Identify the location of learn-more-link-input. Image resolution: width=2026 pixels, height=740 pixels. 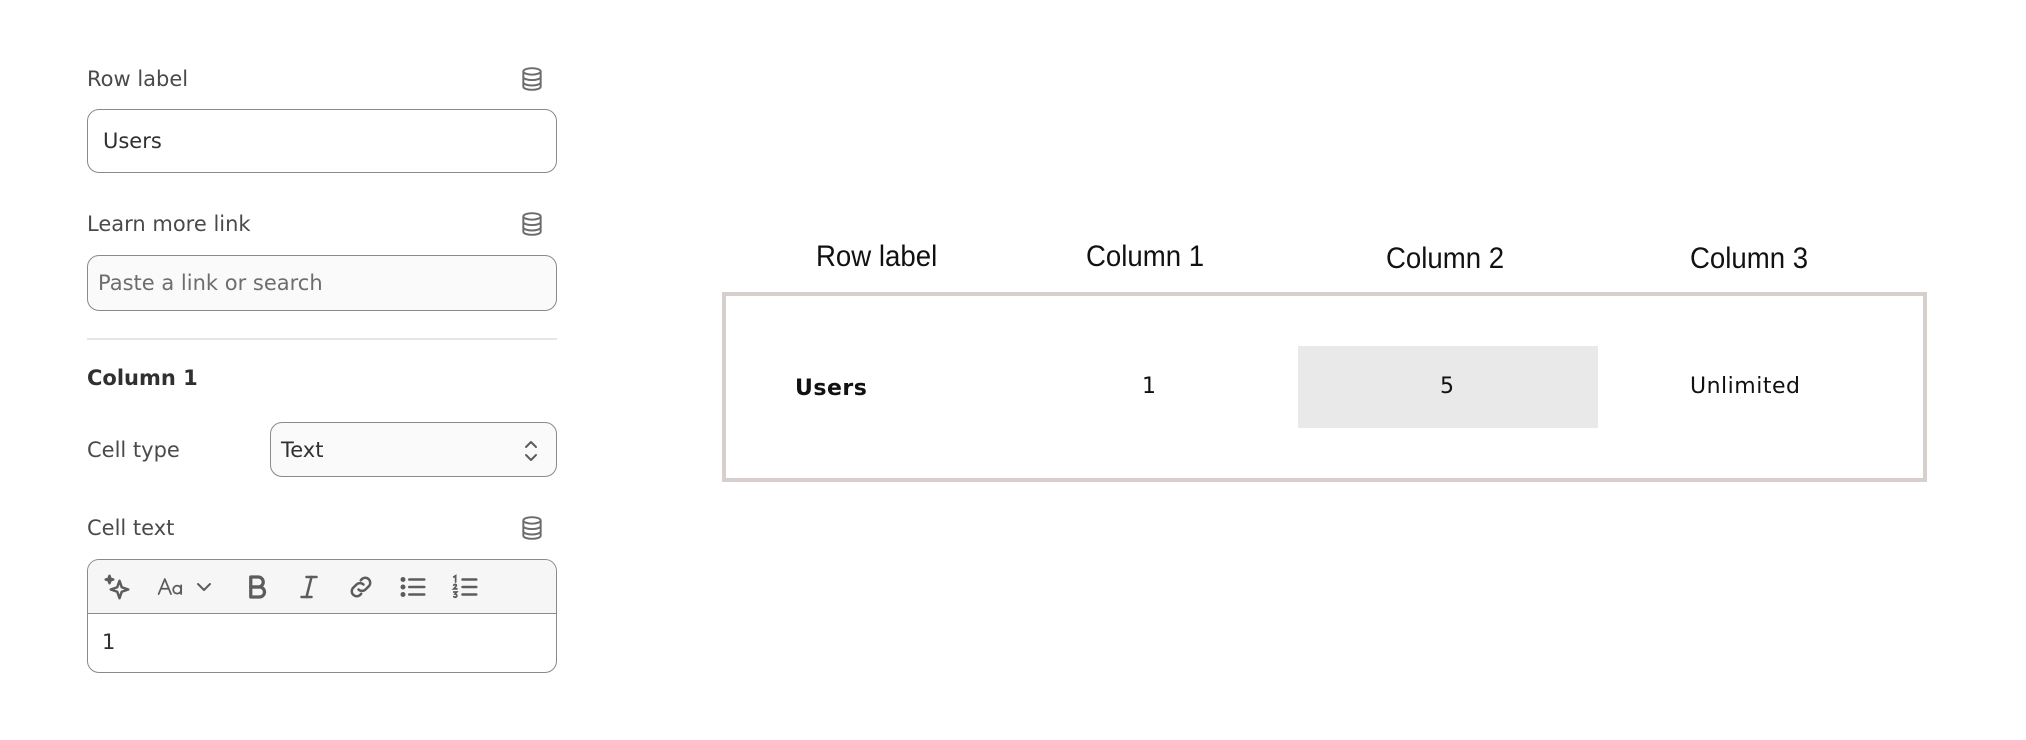
(322, 283).